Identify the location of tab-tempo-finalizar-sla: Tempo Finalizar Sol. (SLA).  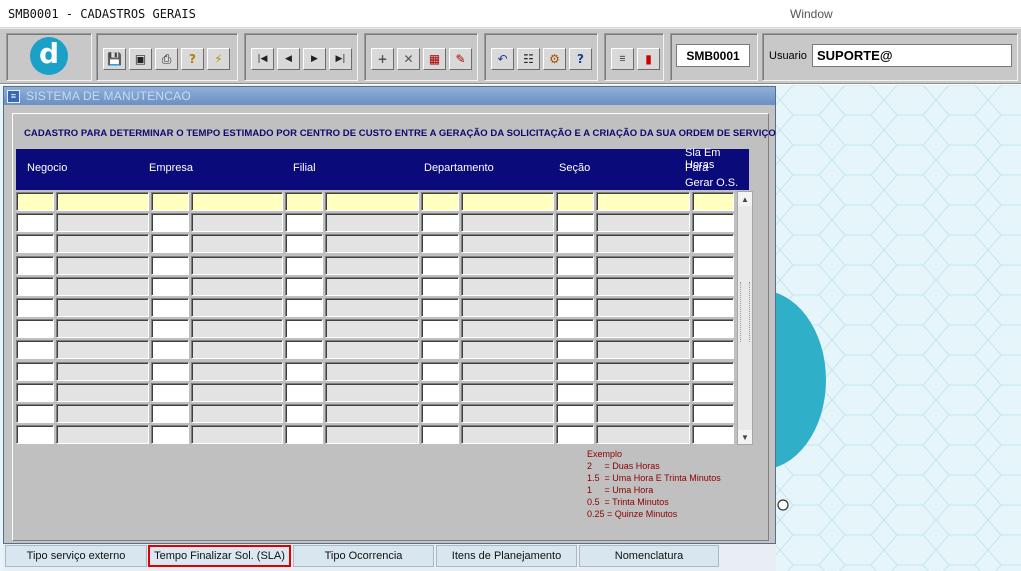
(219, 556).